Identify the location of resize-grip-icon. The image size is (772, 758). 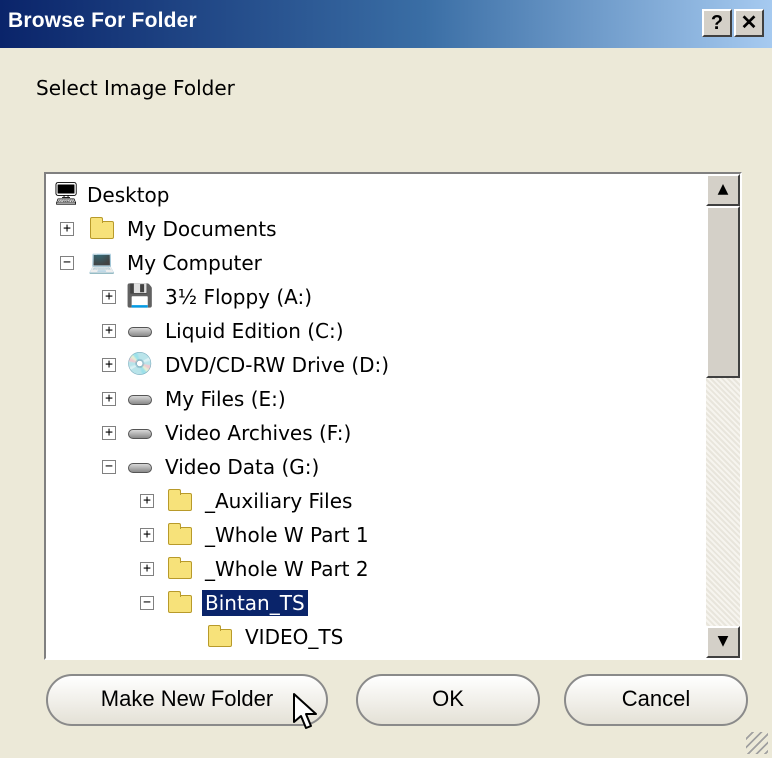
(757, 743).